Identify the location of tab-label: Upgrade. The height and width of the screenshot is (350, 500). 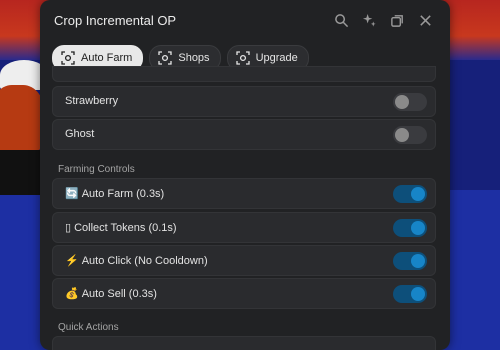
(276, 58).